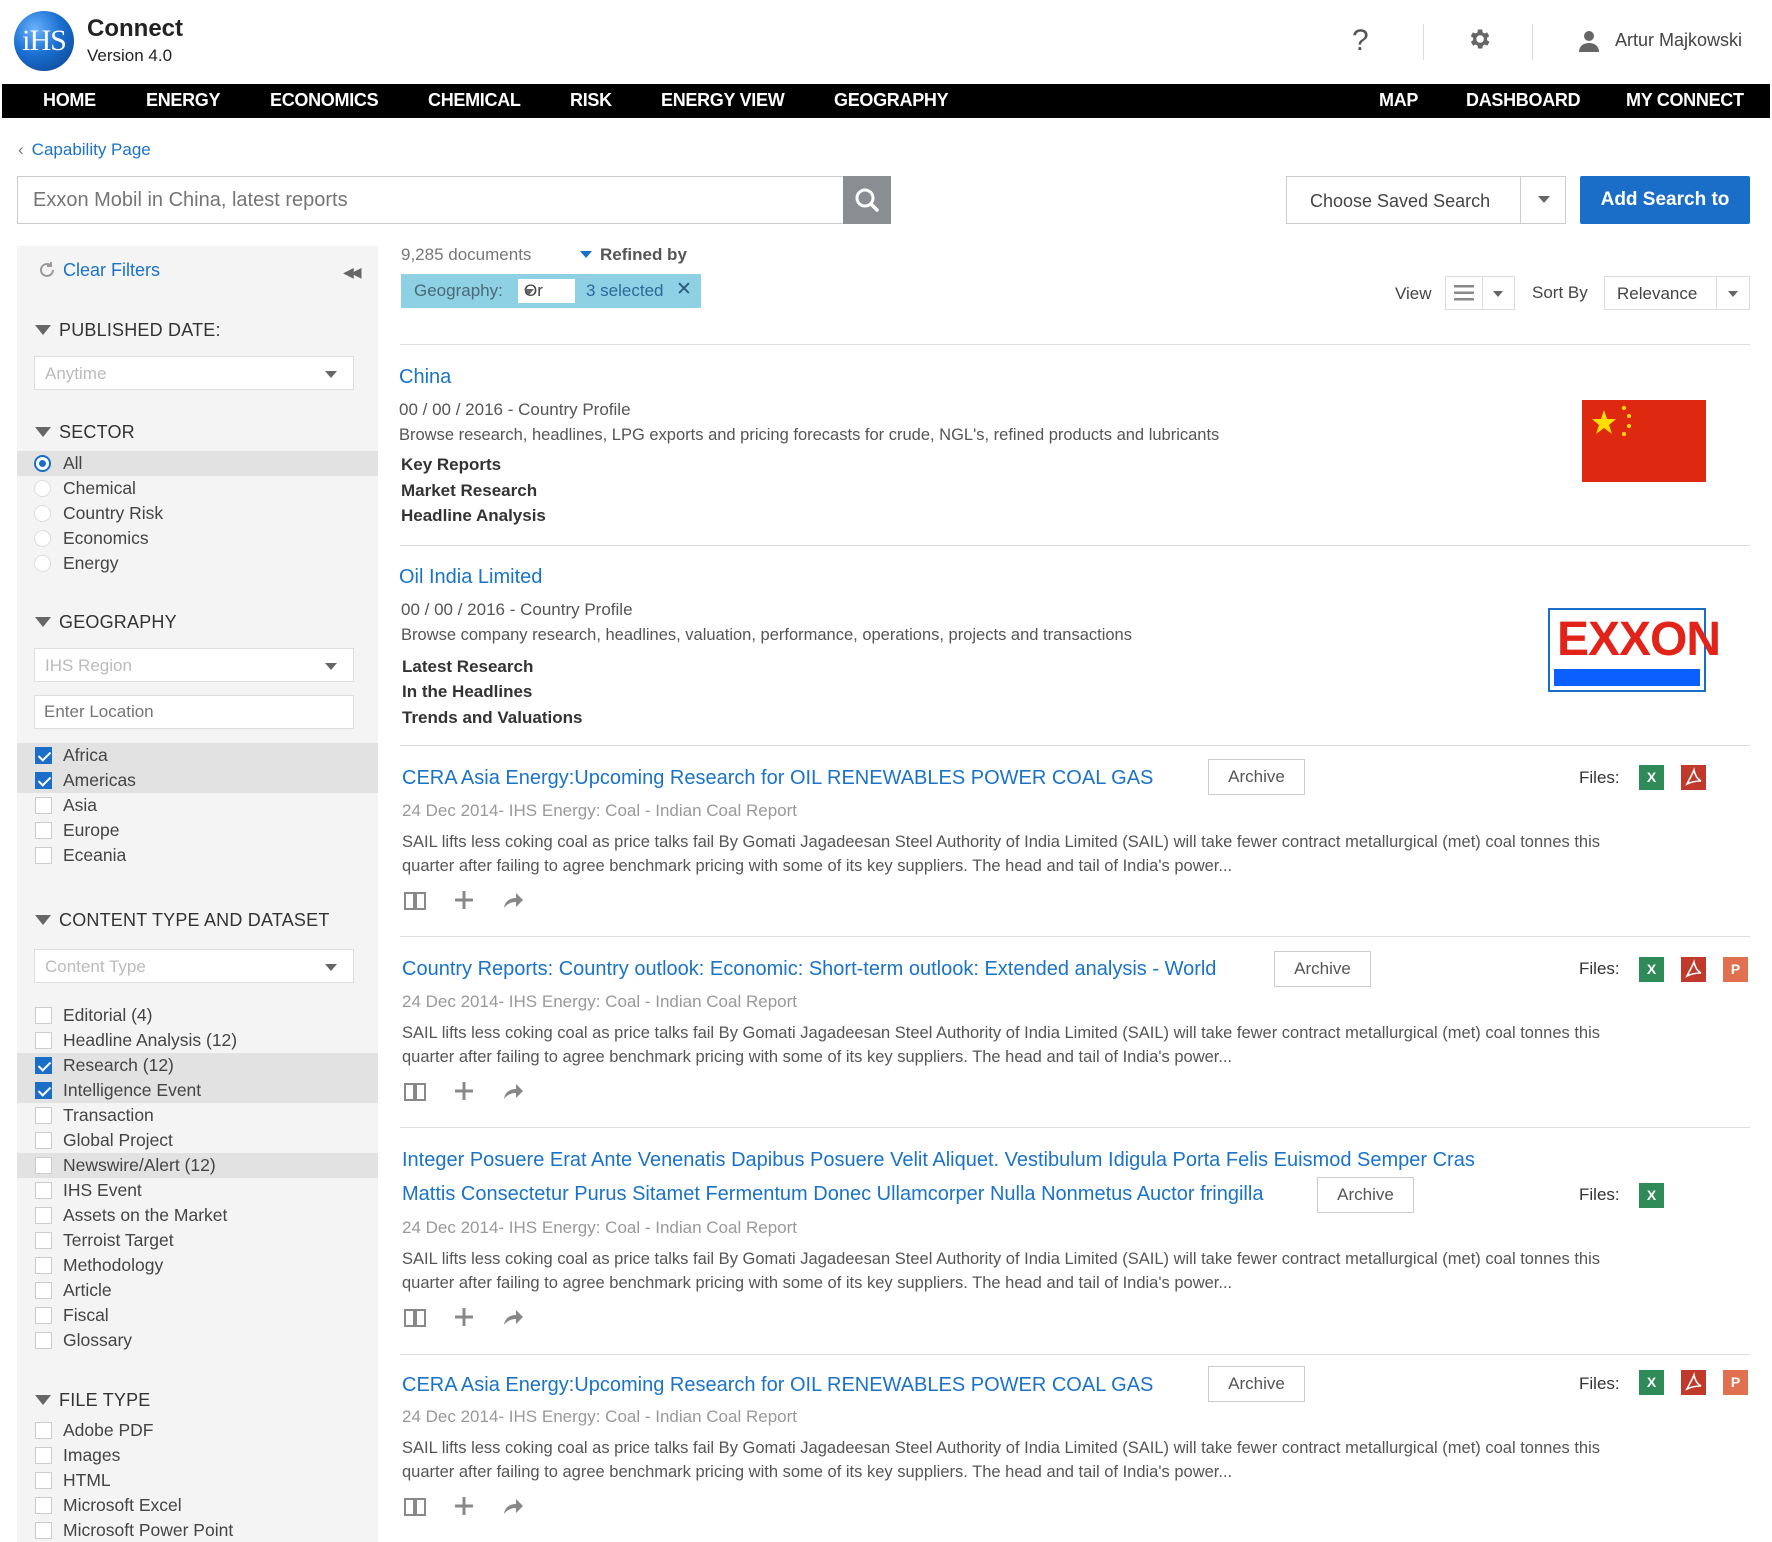  What do you see at coordinates (197, 1240) in the screenshot?
I see `content-option-terroist-target: Terroist Target` at bounding box center [197, 1240].